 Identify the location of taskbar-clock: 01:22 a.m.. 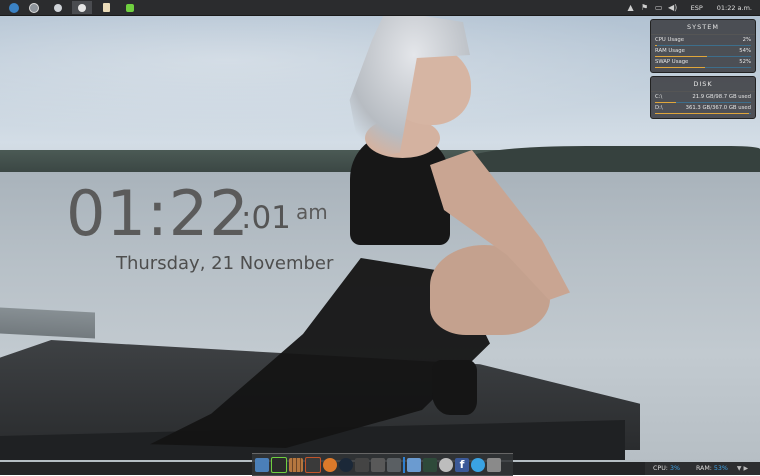
(734, 8).